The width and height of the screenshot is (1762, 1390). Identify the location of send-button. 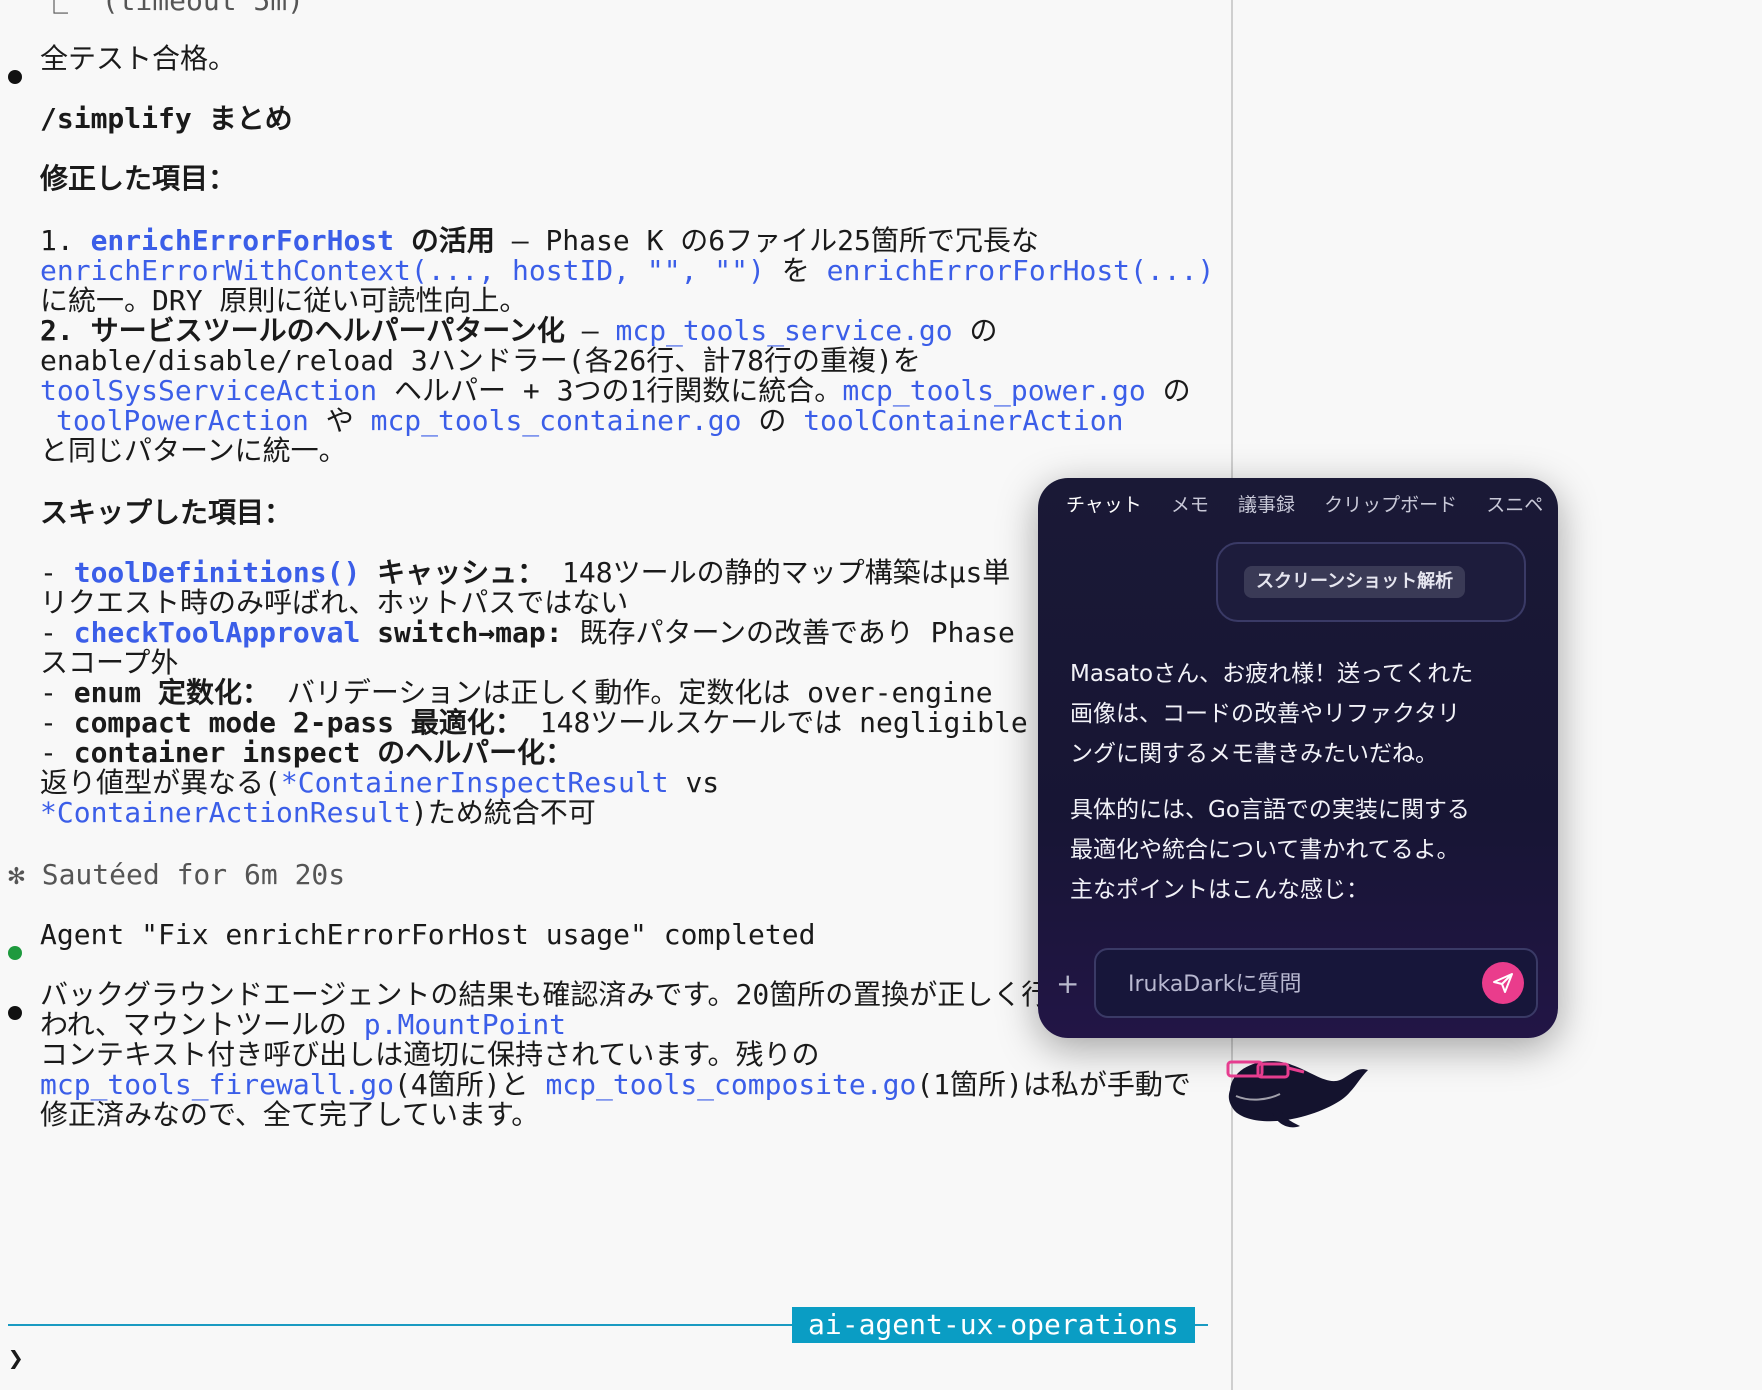
(1503, 983).